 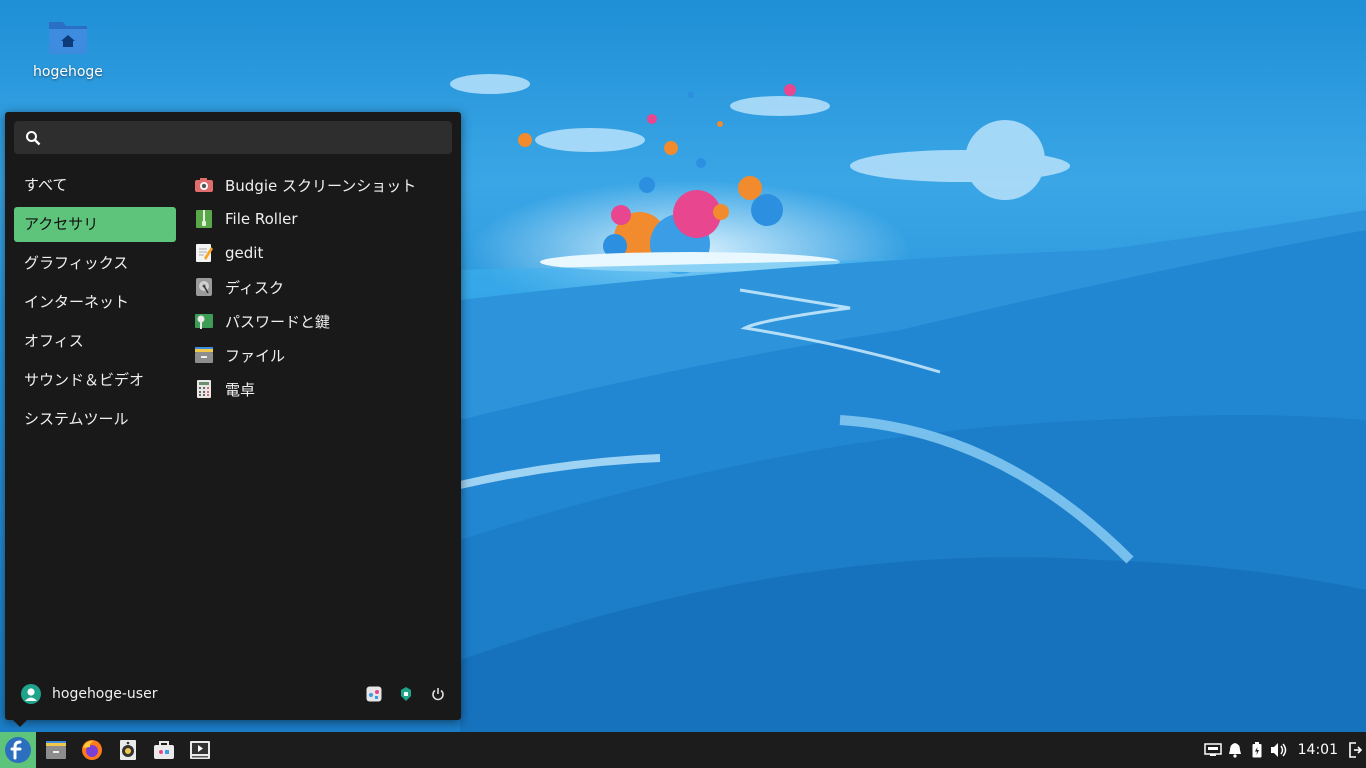 I want to click on camera-icon, so click(x=204, y=185).